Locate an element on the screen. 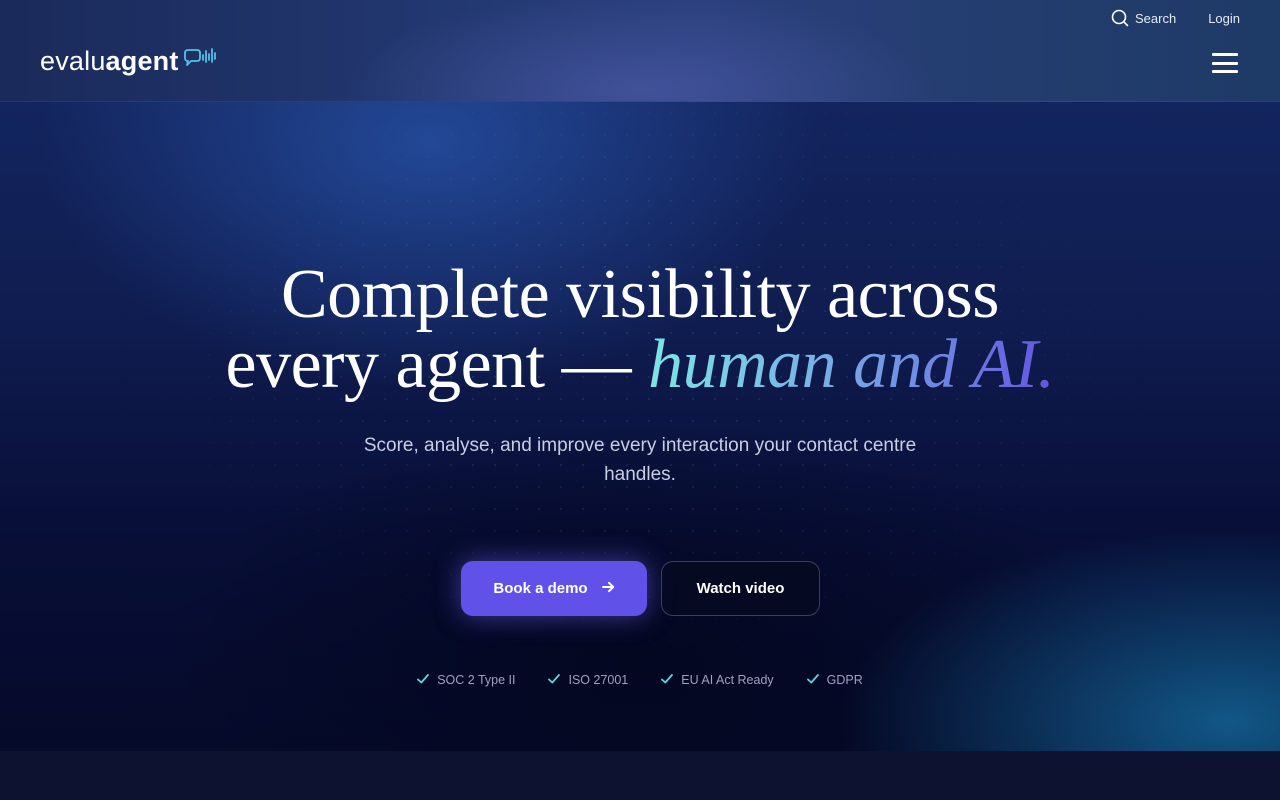 The width and height of the screenshot is (1280, 800). cta-group: Book a demo Watch video is located at coordinates (640, 589).